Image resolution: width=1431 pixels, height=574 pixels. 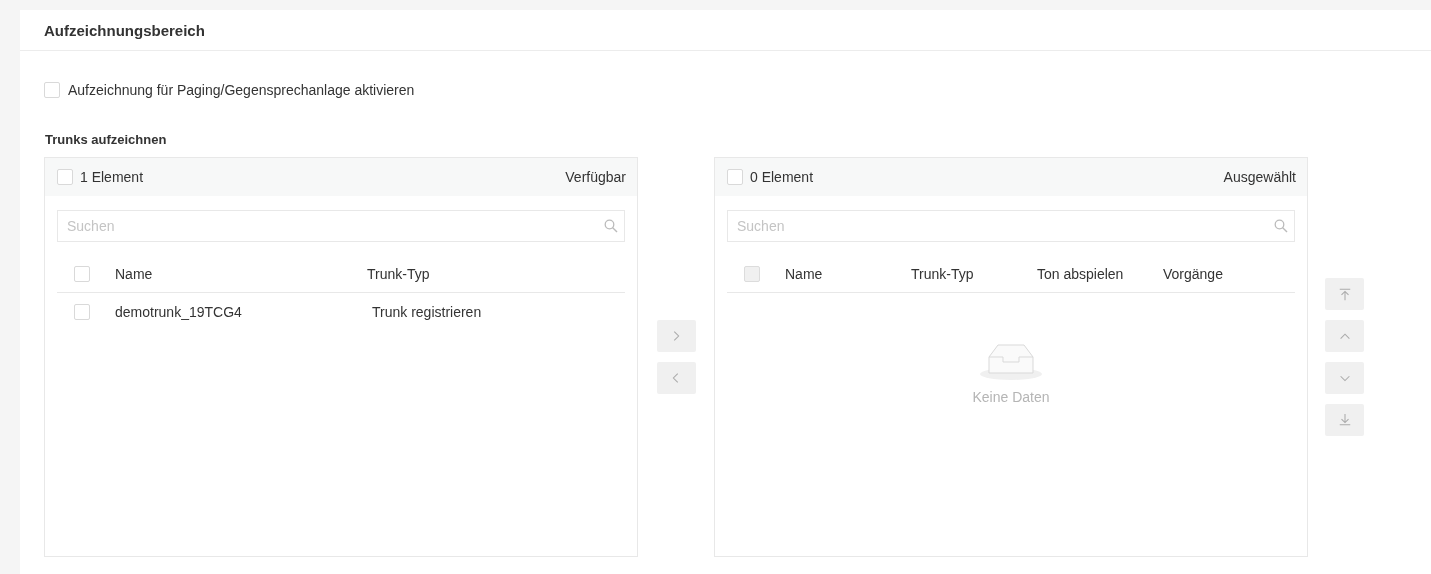 I want to click on panel-title: Verfügbar, so click(x=595, y=177).